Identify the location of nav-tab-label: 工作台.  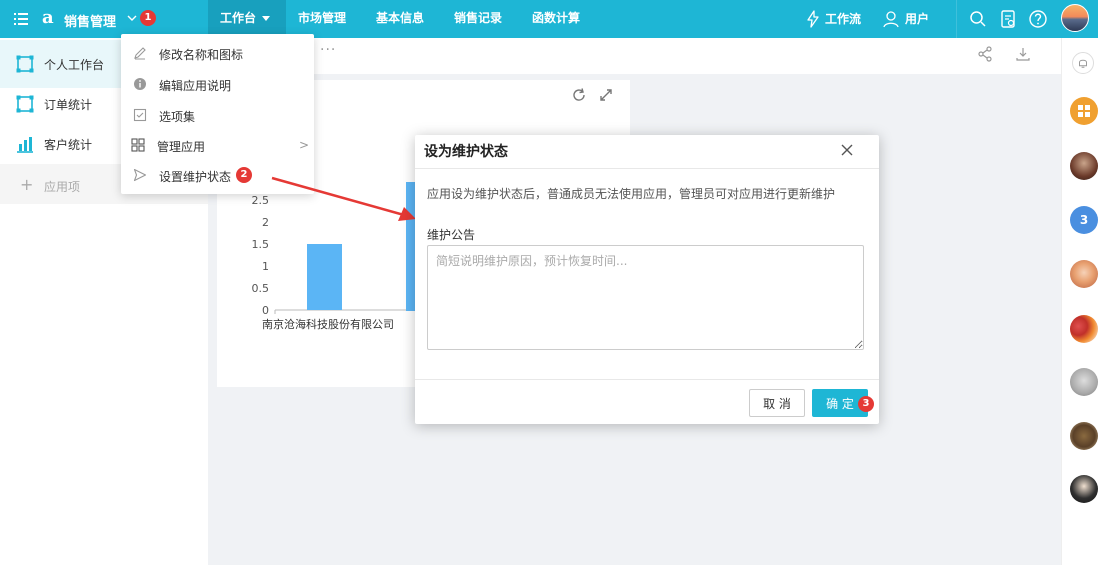
(238, 18).